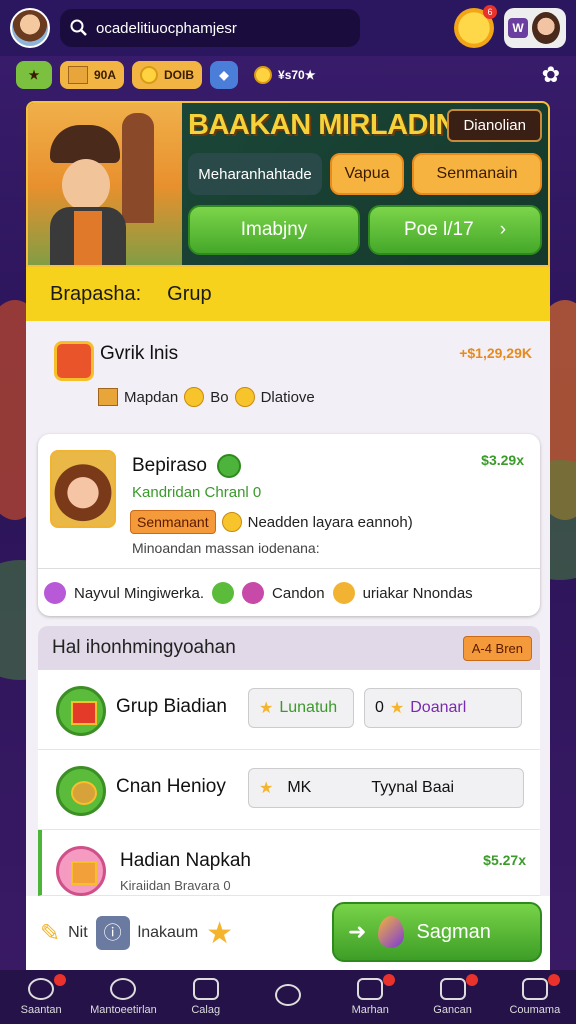 This screenshot has height=1024, width=576. I want to click on store-icon, so click(205, 989).